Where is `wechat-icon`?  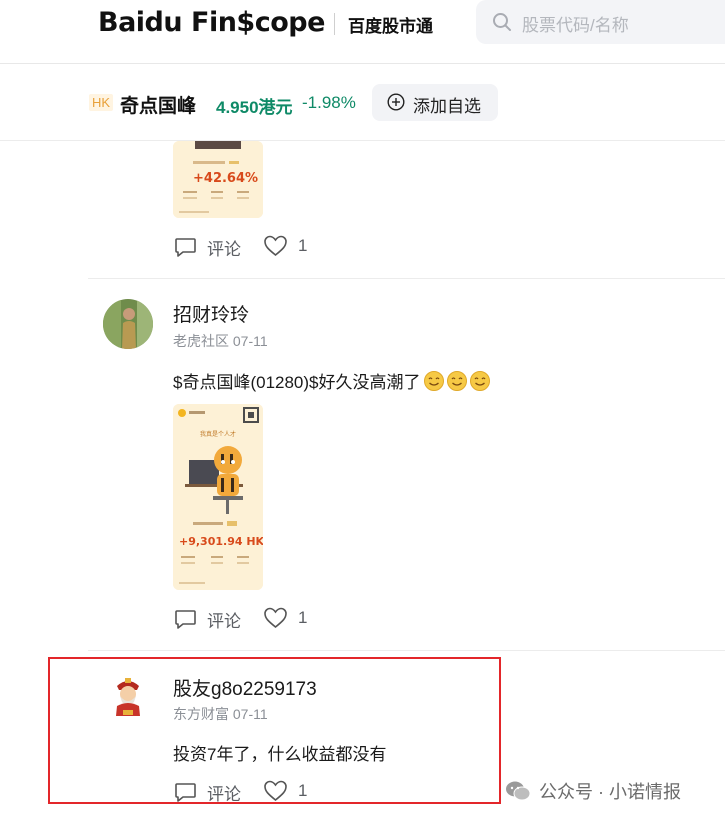
wechat-icon is located at coordinates (518, 791).